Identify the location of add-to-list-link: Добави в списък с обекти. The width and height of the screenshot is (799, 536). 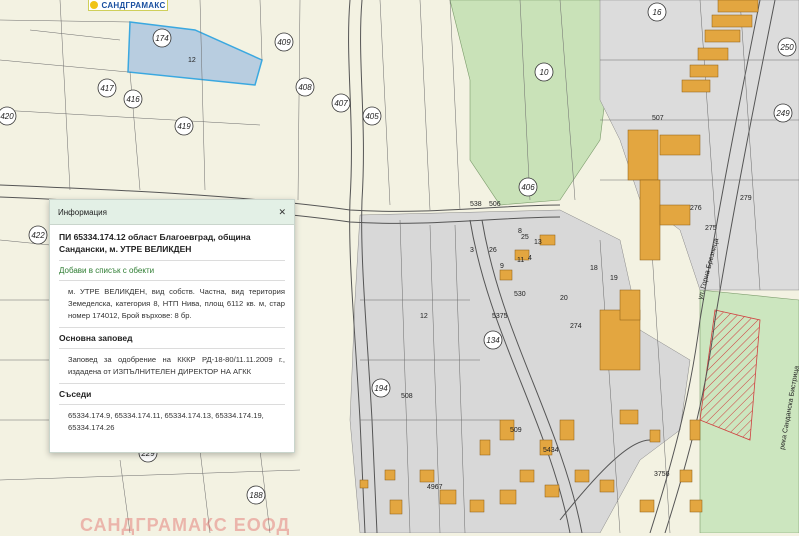
(172, 270).